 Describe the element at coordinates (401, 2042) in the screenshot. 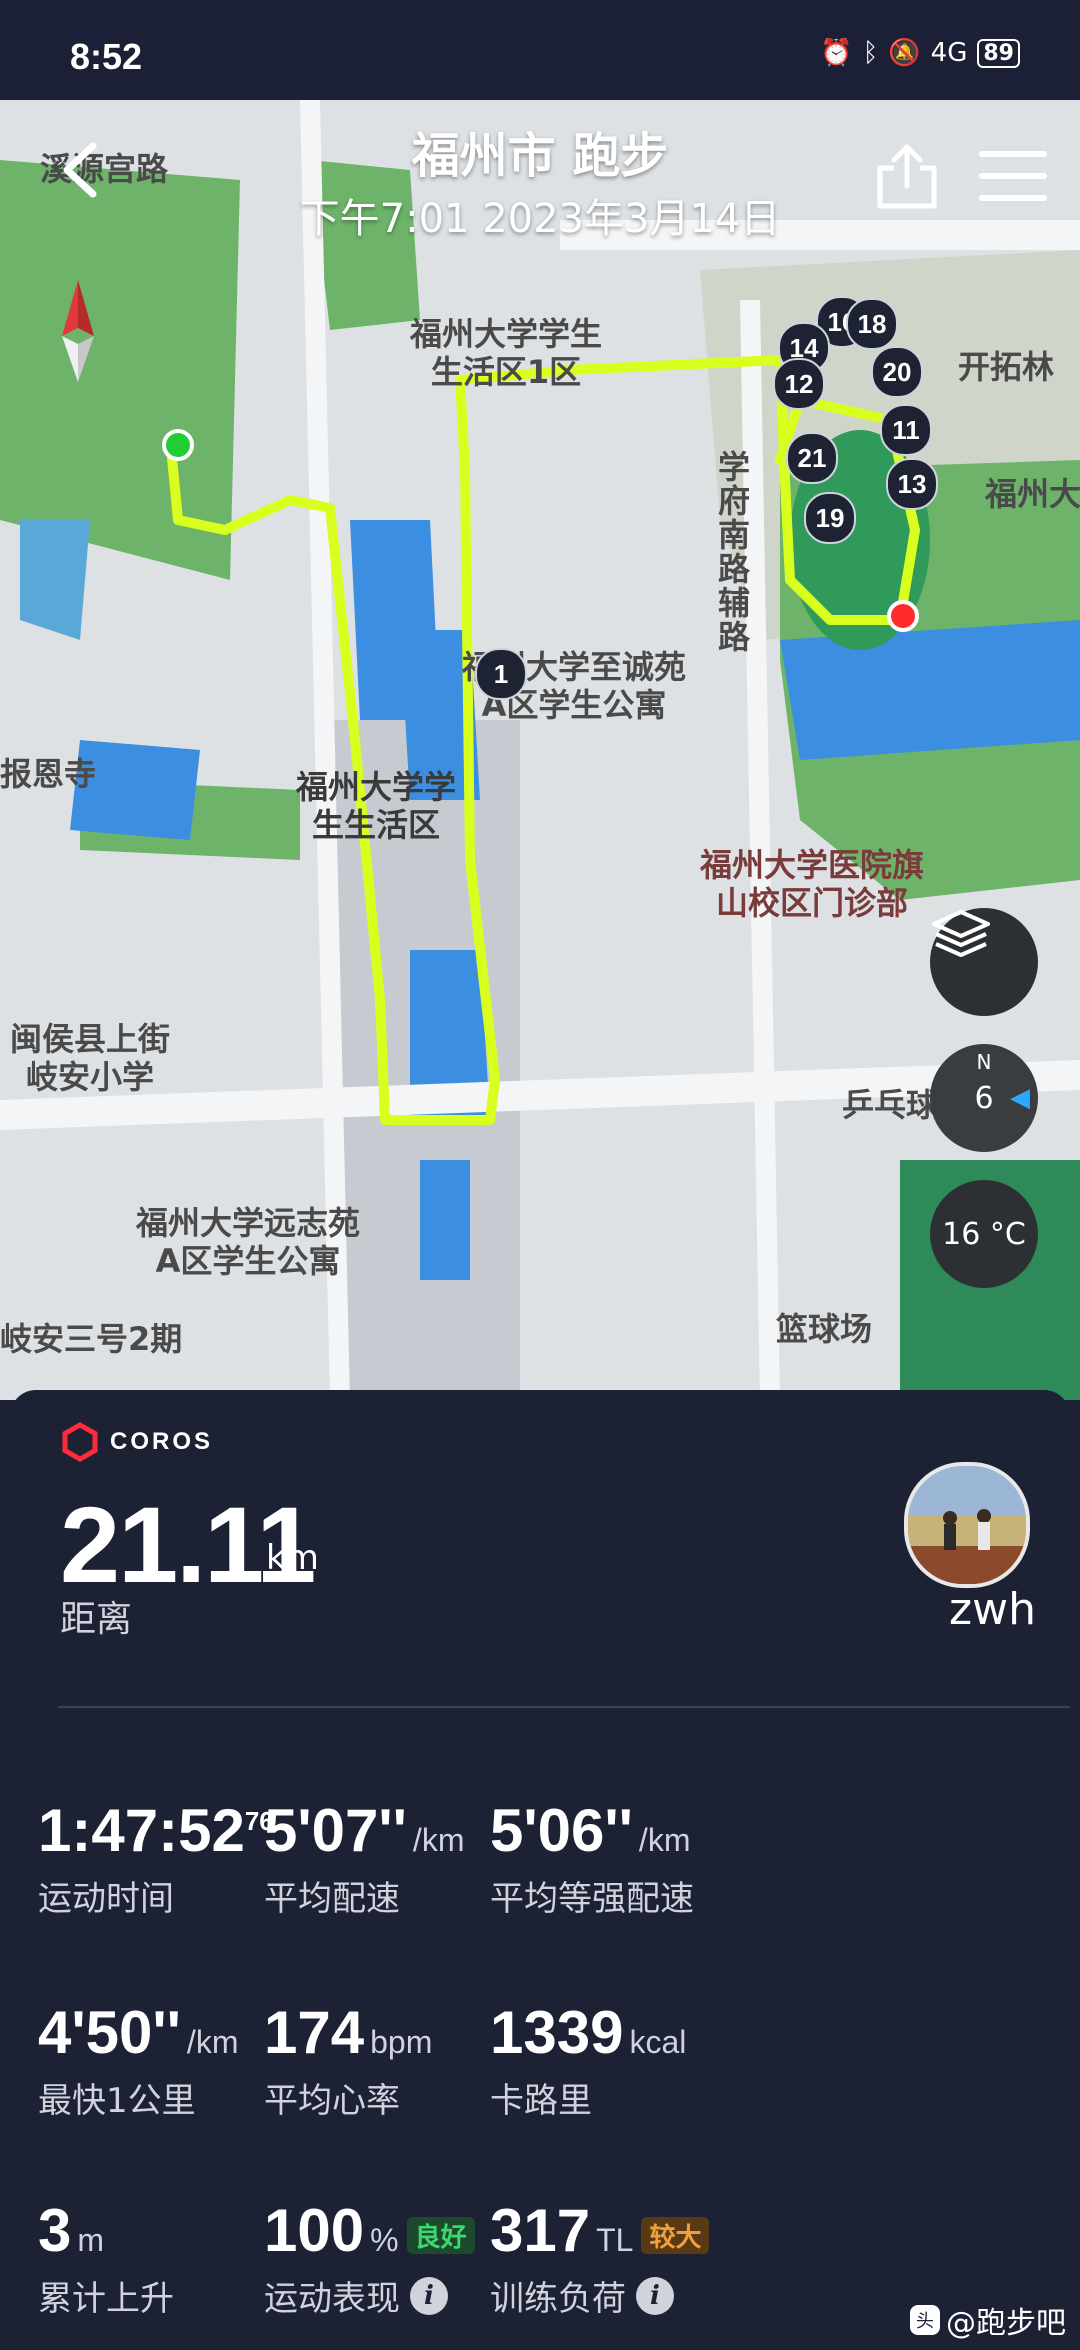

I see `stat-unit: bpm` at that location.